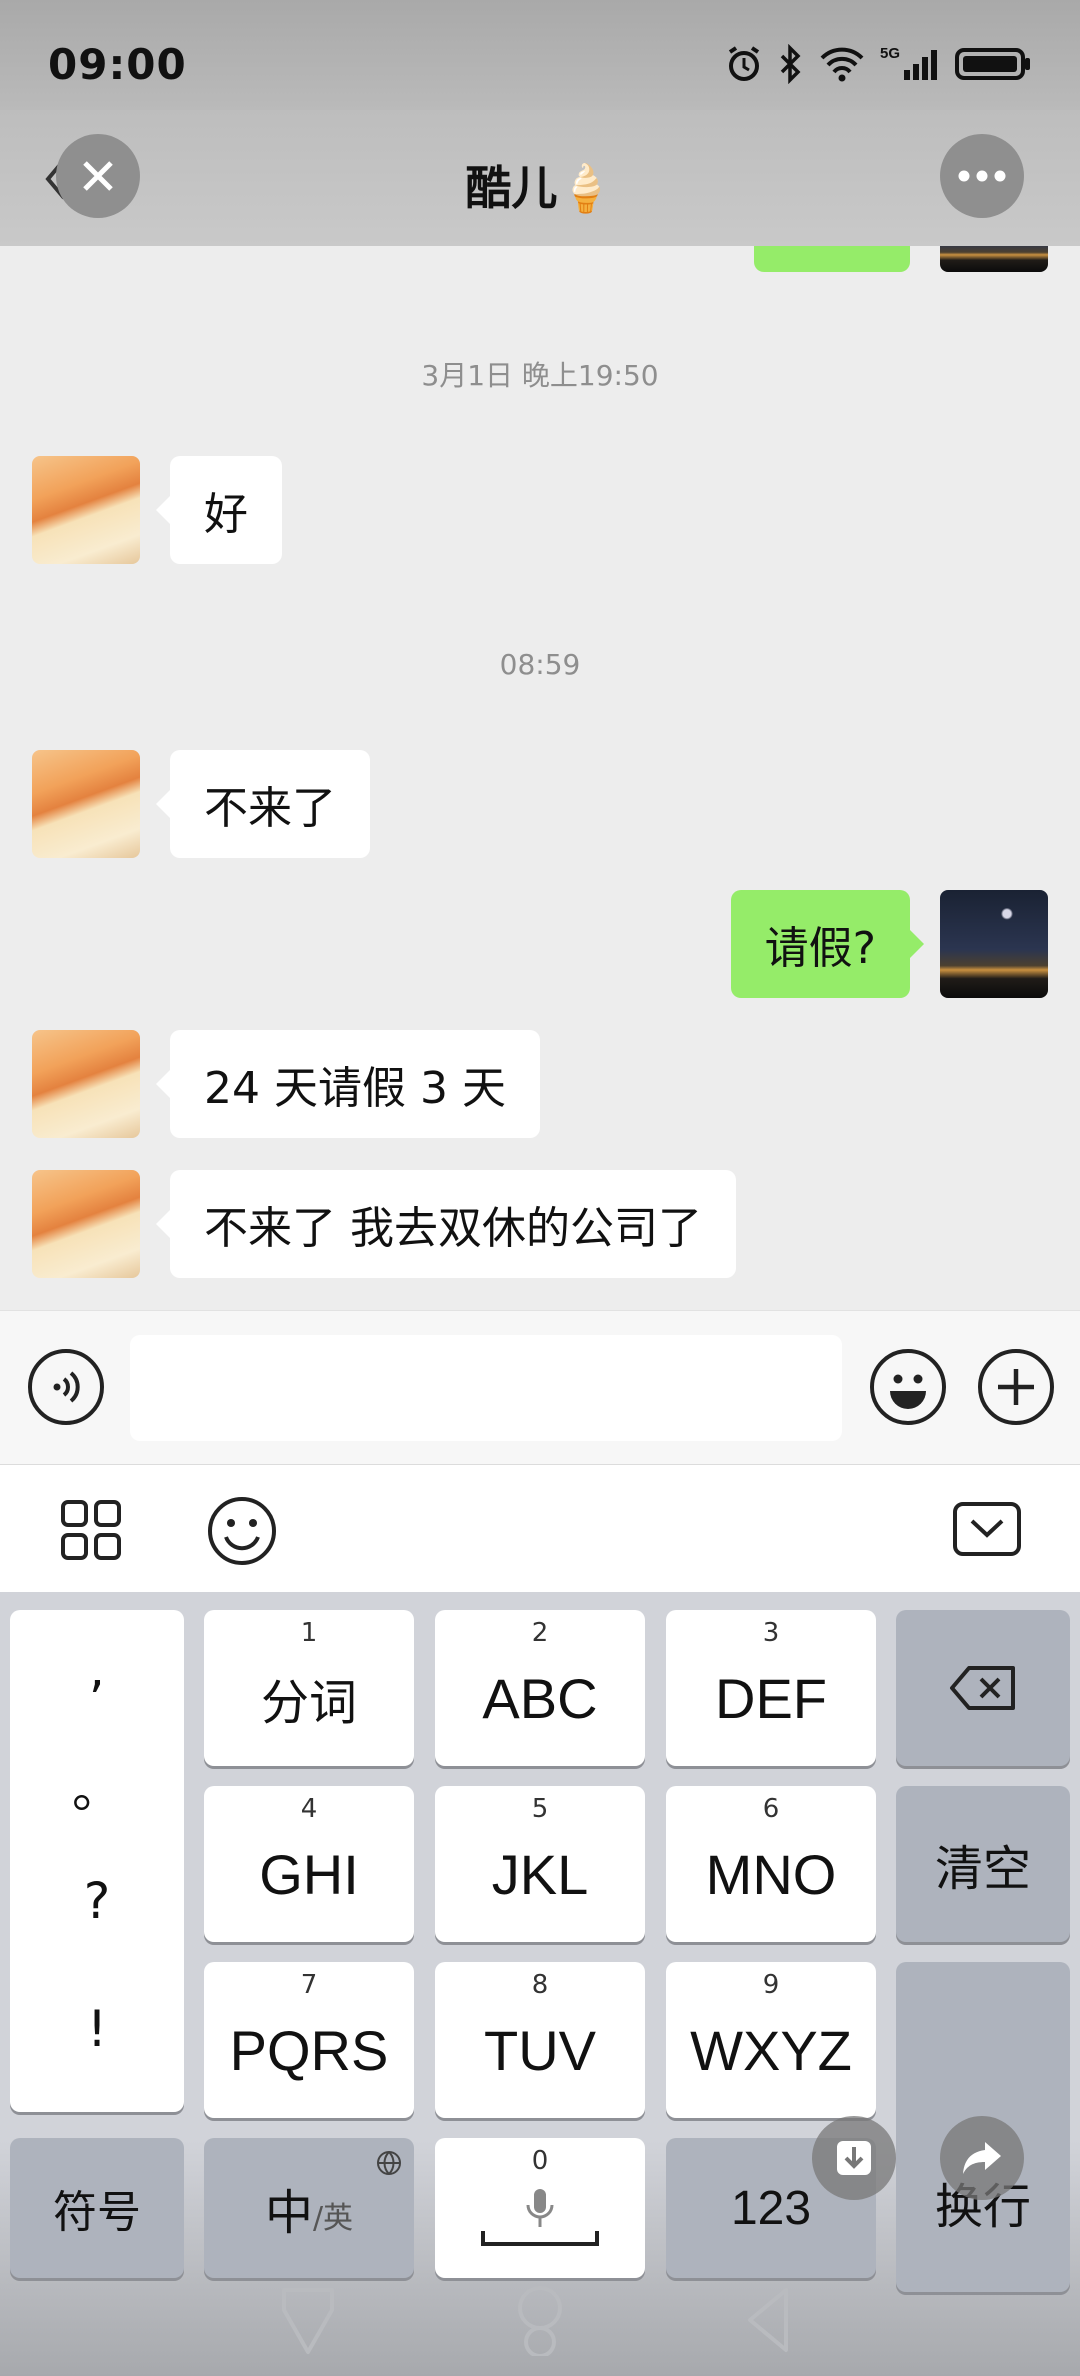 This screenshot has height=2376, width=1080. What do you see at coordinates (97, 1786) in the screenshot?
I see `punct-period: 。` at bounding box center [97, 1786].